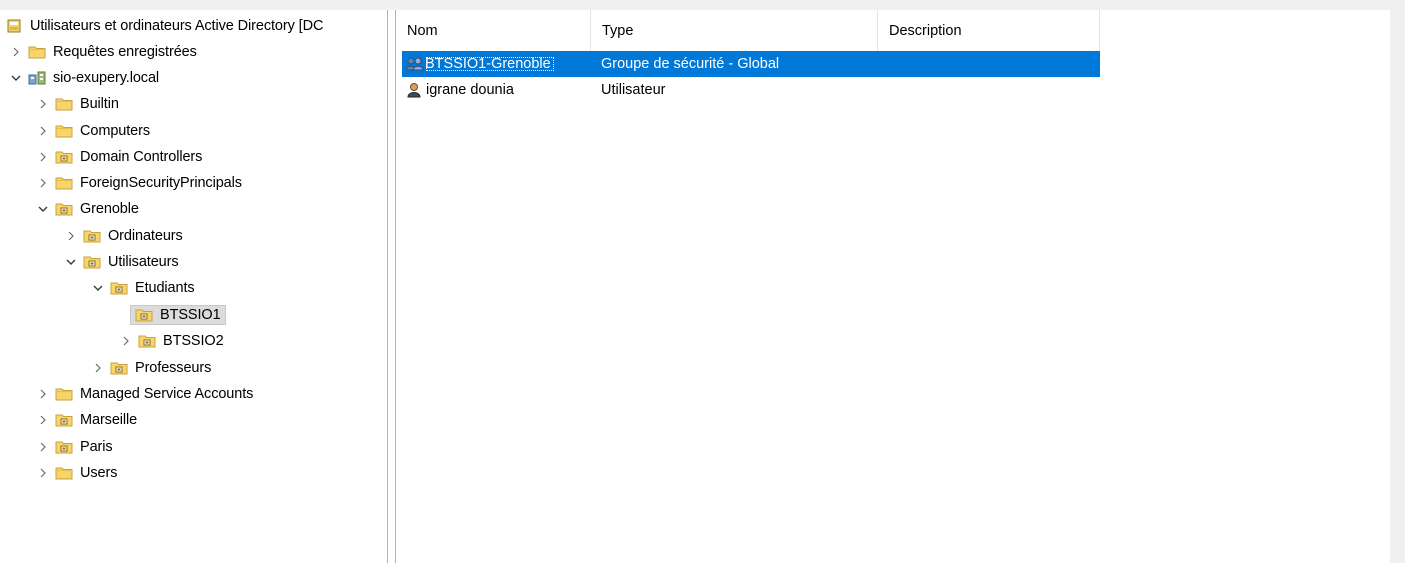 The height and width of the screenshot is (563, 1405). I want to click on column-header-label: Nom, so click(422, 31).